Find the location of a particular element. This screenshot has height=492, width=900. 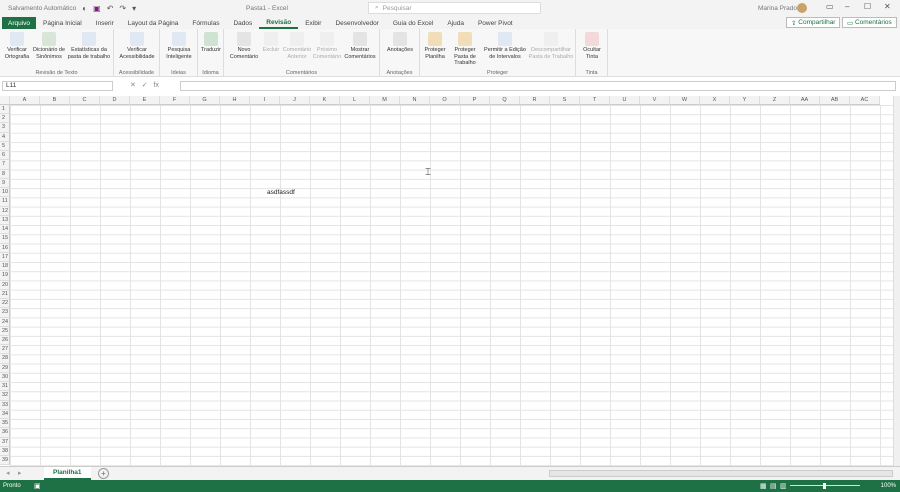

column-header: A is located at coordinates (25, 100).